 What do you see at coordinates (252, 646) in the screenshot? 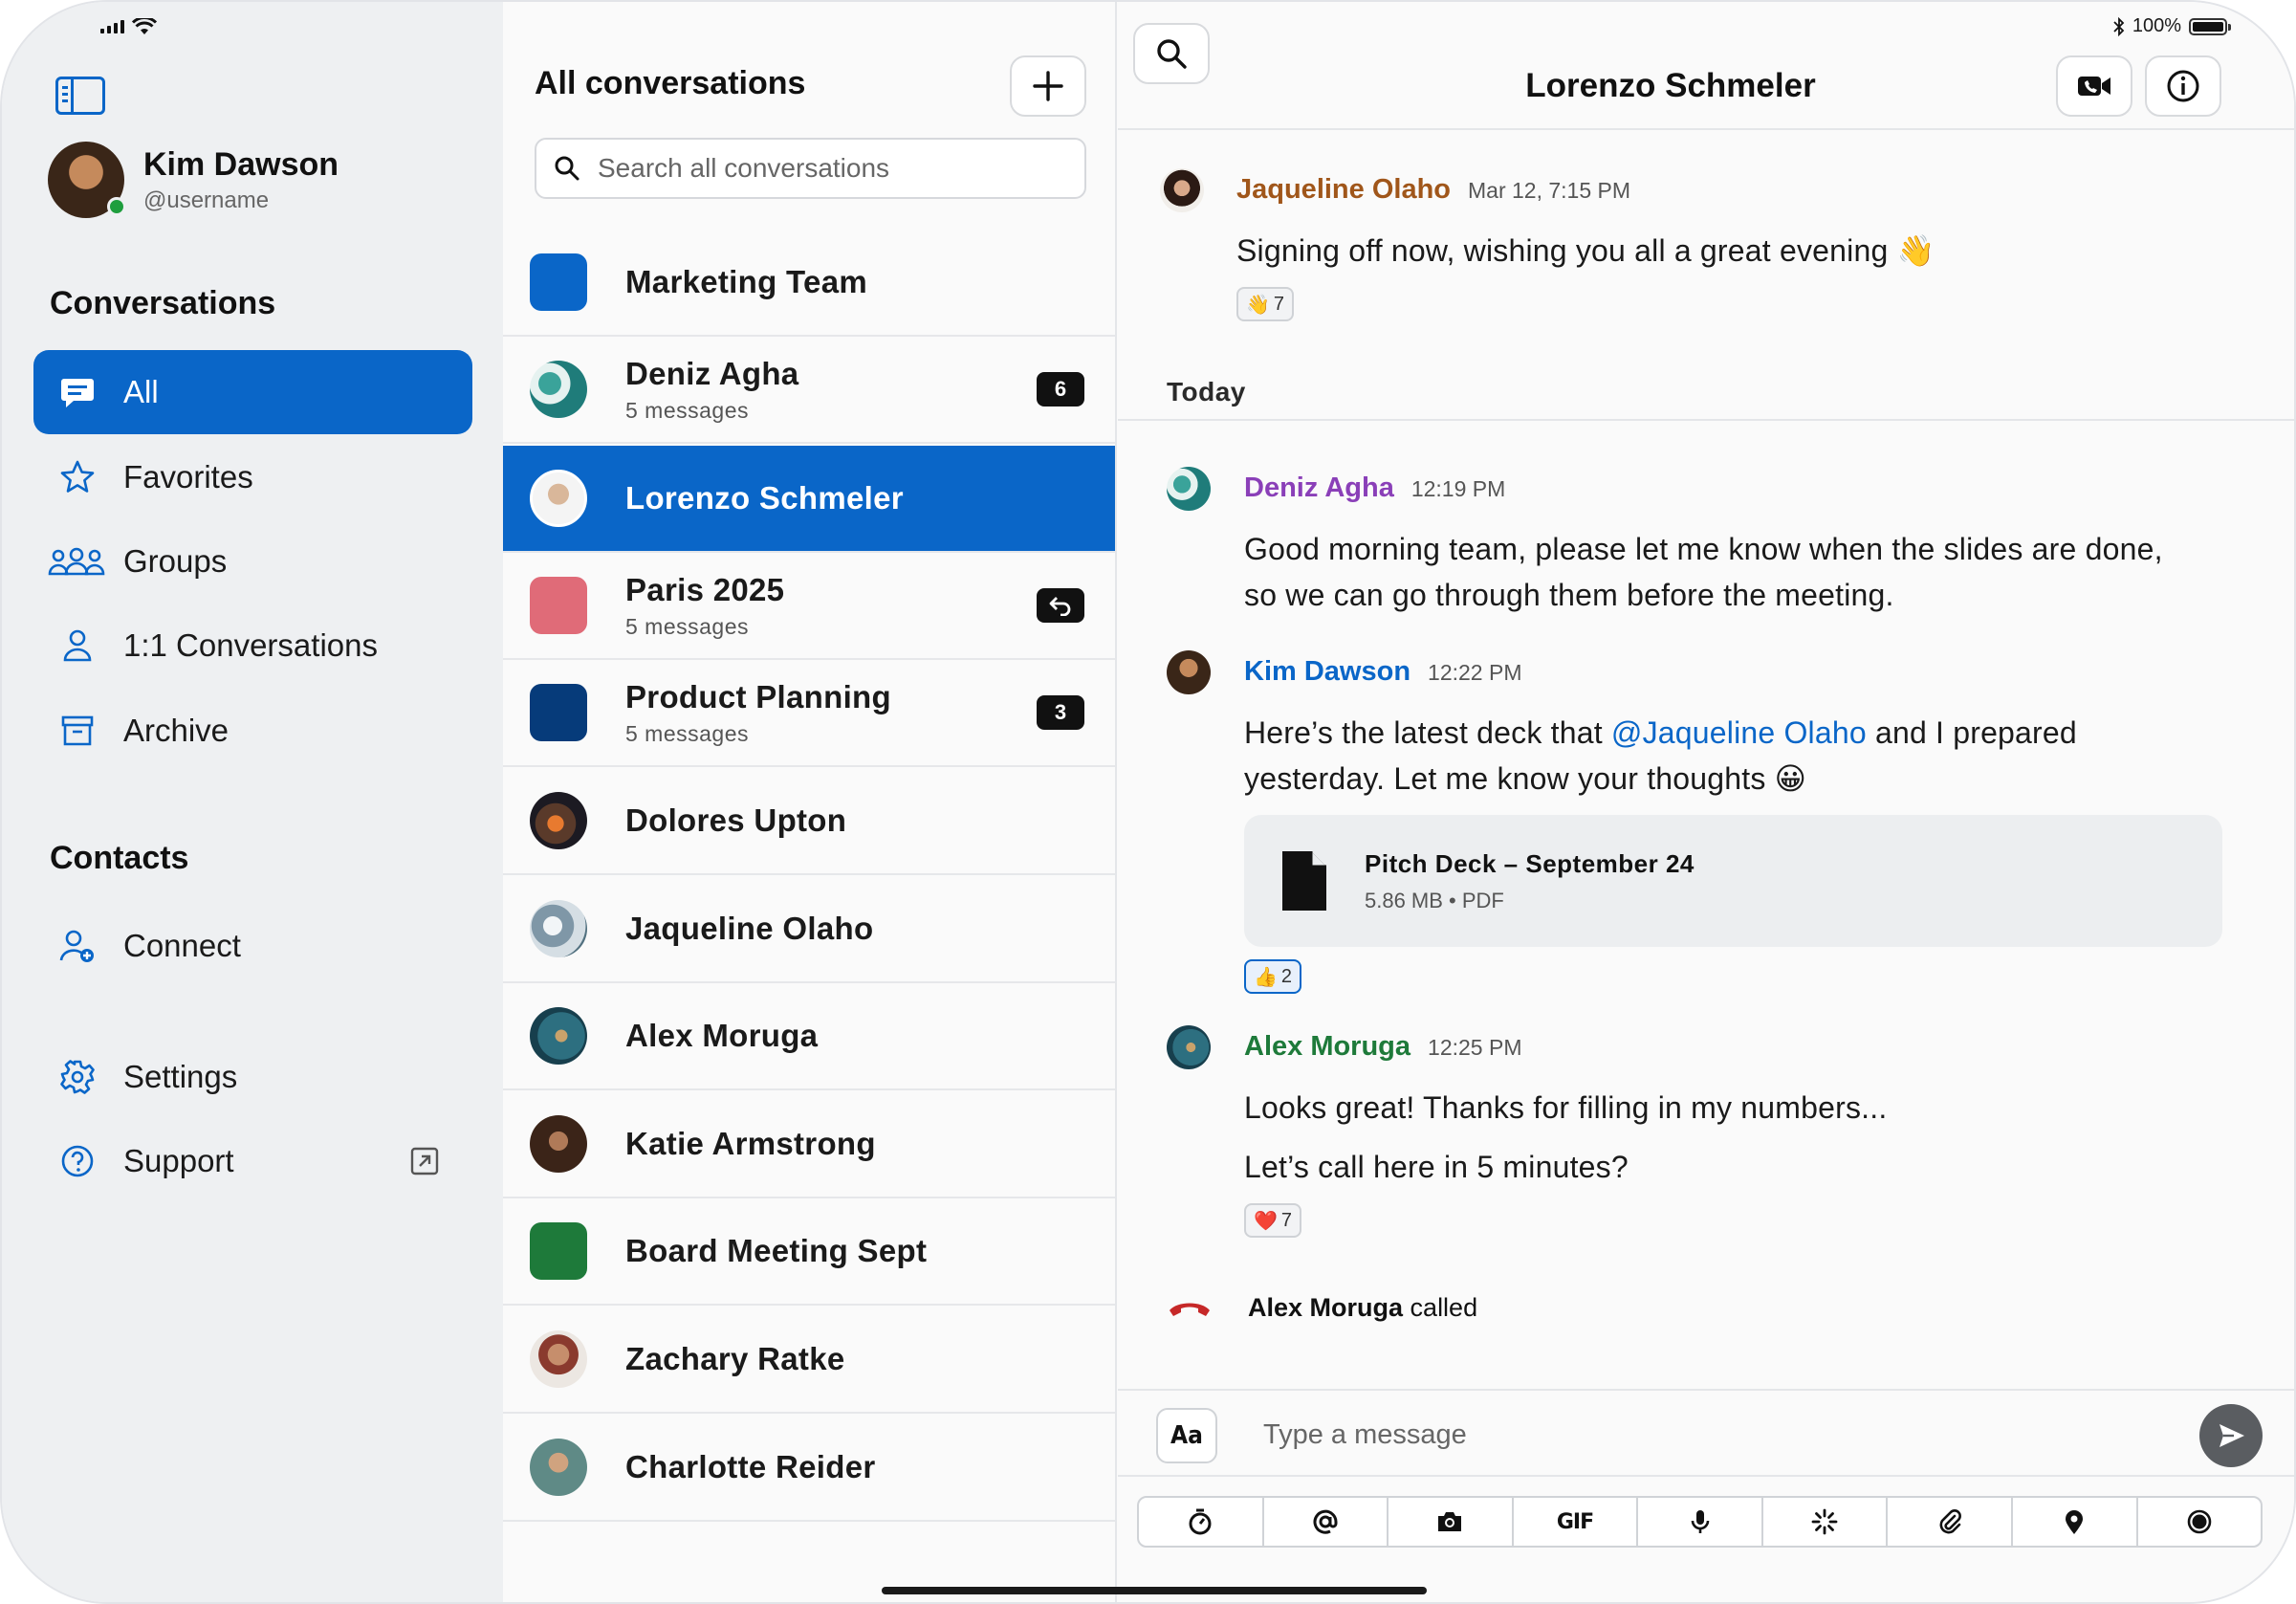
I see `sidebar-item-one-to-one: 1:1 Conversations` at bounding box center [252, 646].